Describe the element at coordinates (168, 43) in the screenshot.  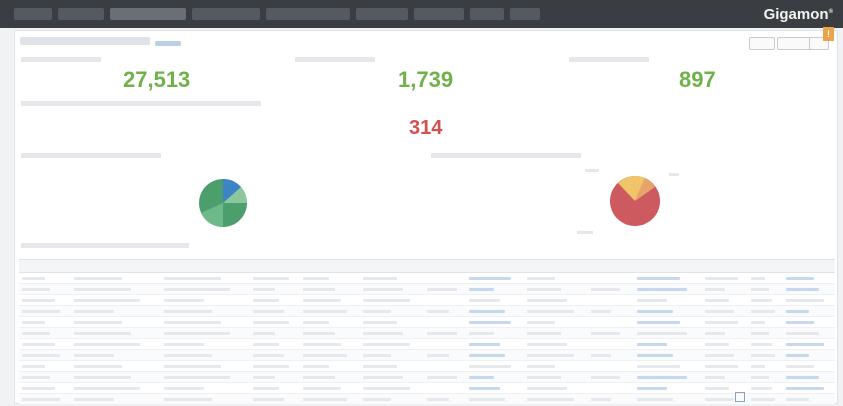
I see `title-link` at that location.